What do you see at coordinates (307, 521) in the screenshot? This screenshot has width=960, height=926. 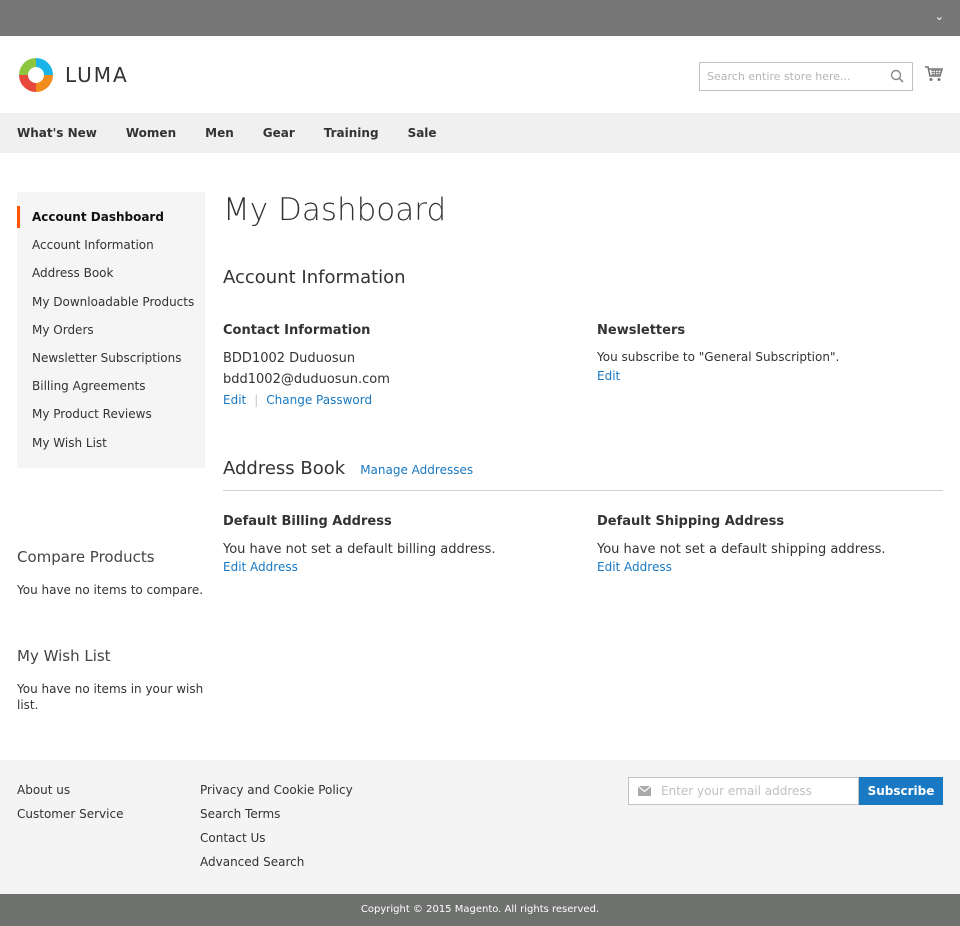 I see `billing-address-title: Default Billing Address` at bounding box center [307, 521].